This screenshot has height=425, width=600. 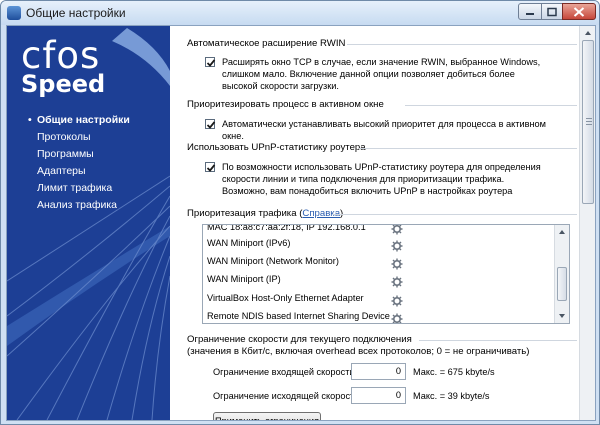 I want to click on sidebar-item-general: • Общие настройки, so click(x=79, y=120).